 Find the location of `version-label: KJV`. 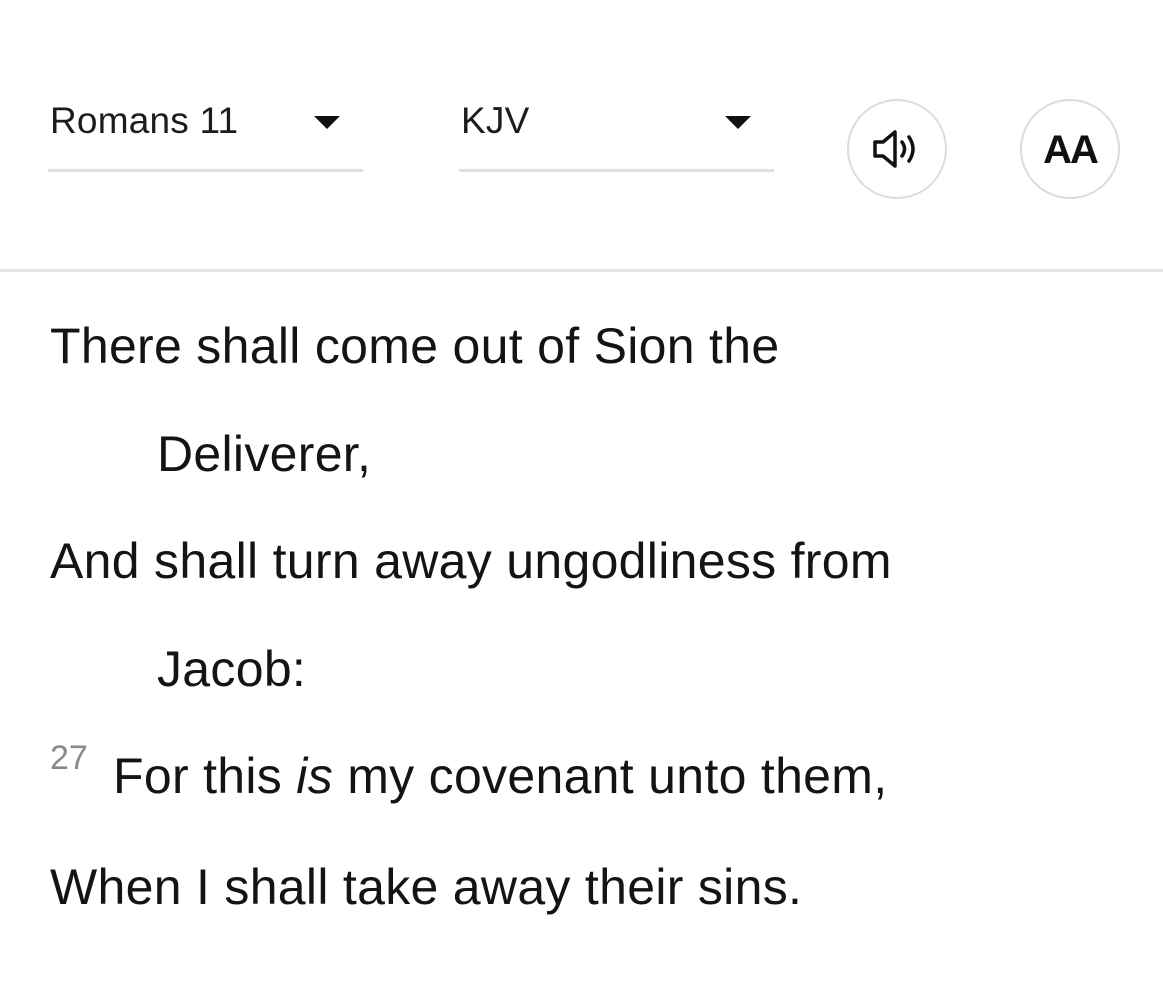

version-label: KJV is located at coordinates (495, 120).